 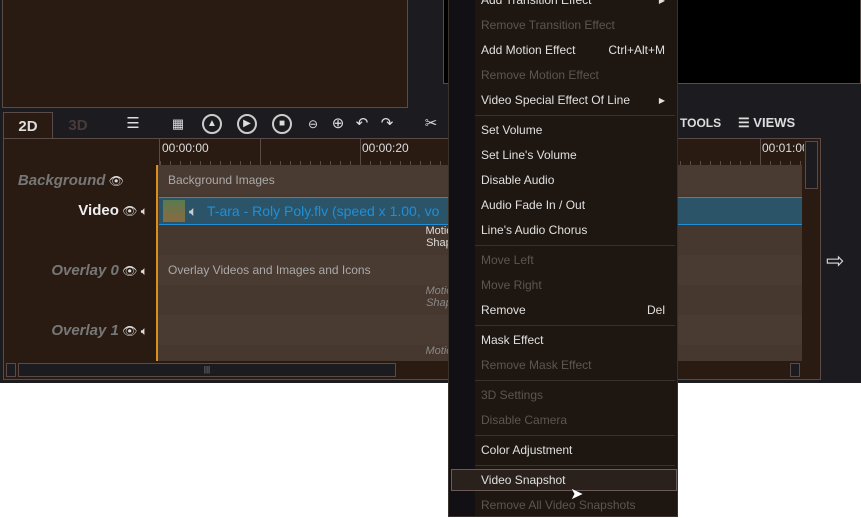 What do you see at coordinates (563, 180) in the screenshot?
I see `menu-item: Disable Audio` at bounding box center [563, 180].